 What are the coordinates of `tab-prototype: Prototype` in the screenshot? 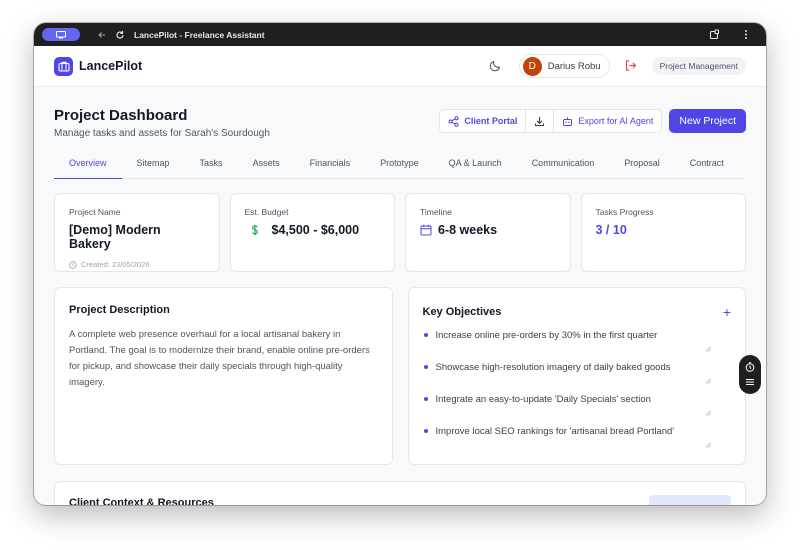 It's located at (399, 168).